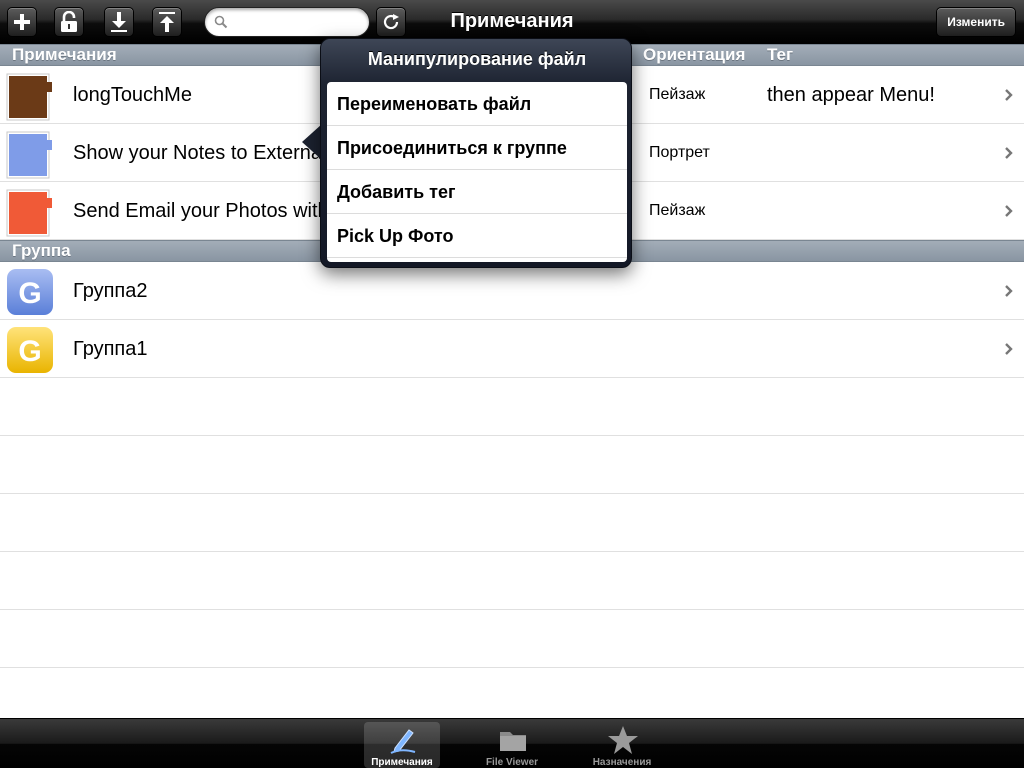 Image resolution: width=1024 pixels, height=768 pixels. I want to click on group-name: Группа2, so click(110, 291).